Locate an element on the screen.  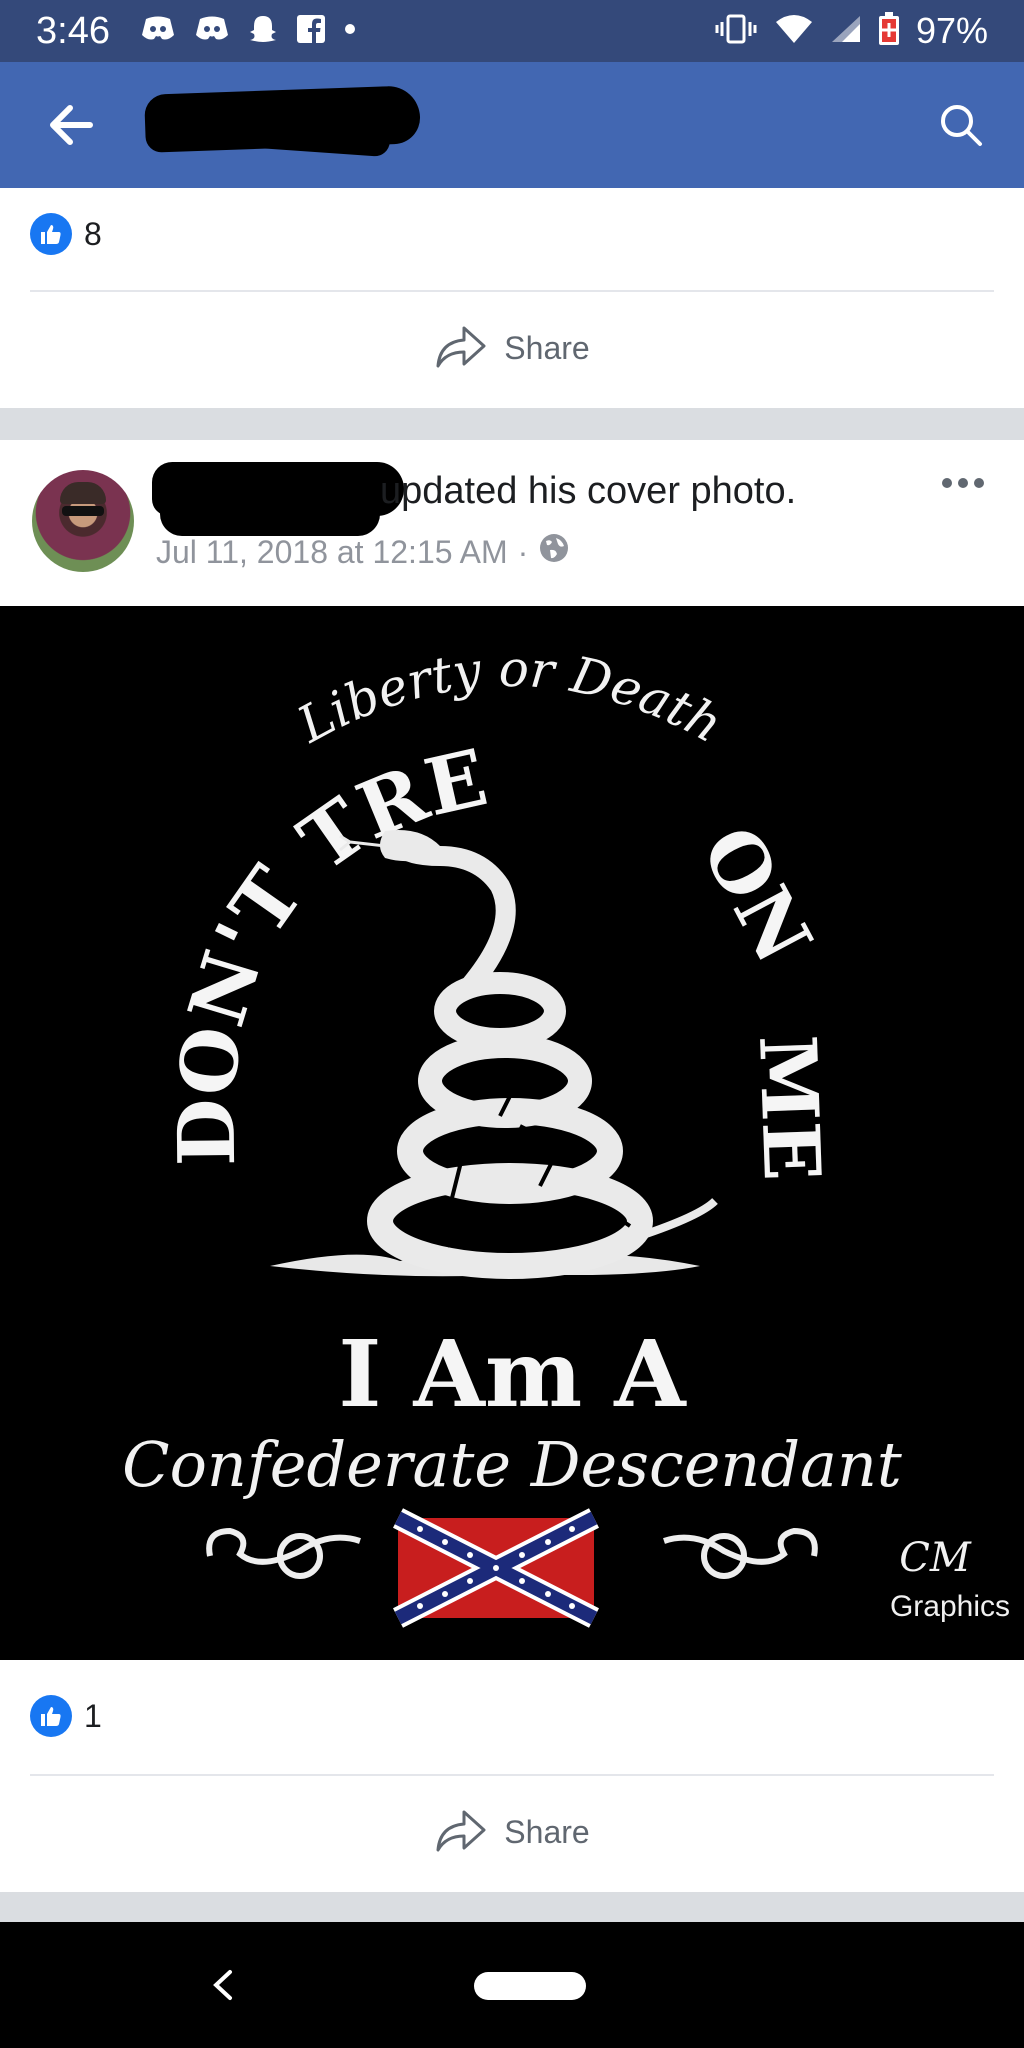
system-nav-bar is located at coordinates (512, 1985).